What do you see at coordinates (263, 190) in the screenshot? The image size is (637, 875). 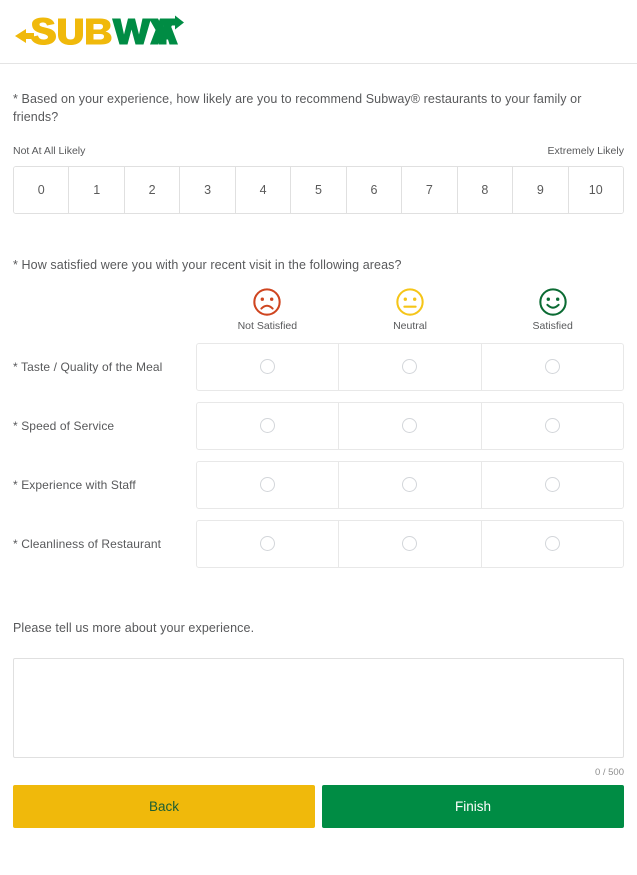 I see `nps-option-4: 4` at bounding box center [263, 190].